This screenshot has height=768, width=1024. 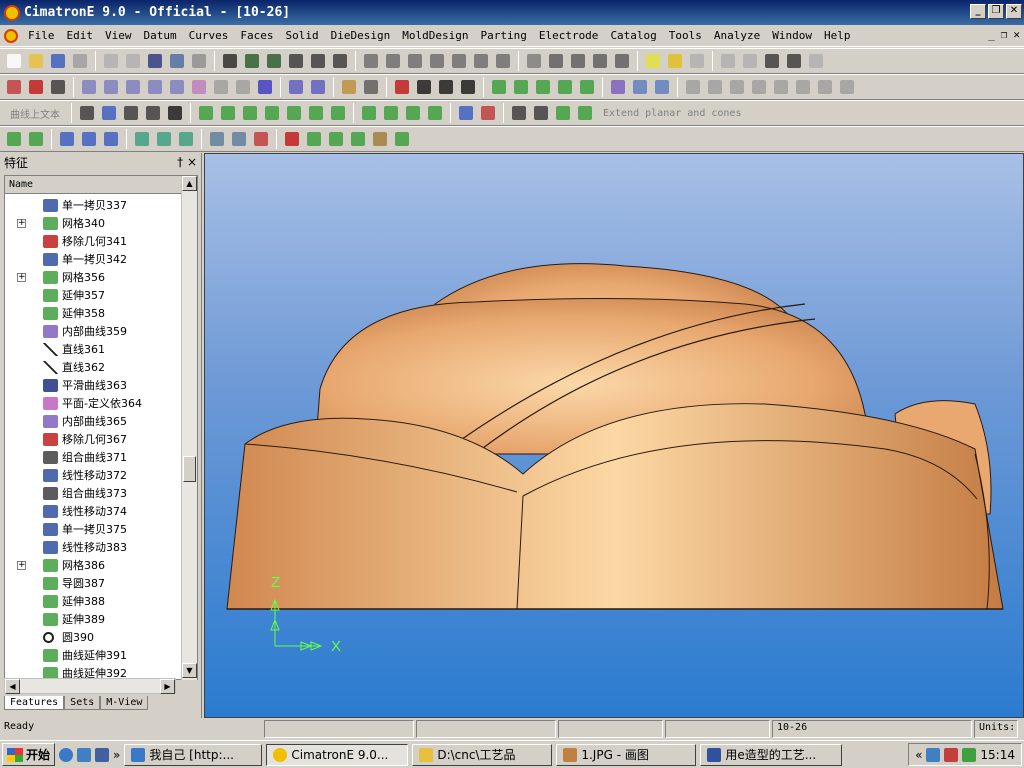 I want to click on tree-item: 延伸389, so click(x=93, y=619).